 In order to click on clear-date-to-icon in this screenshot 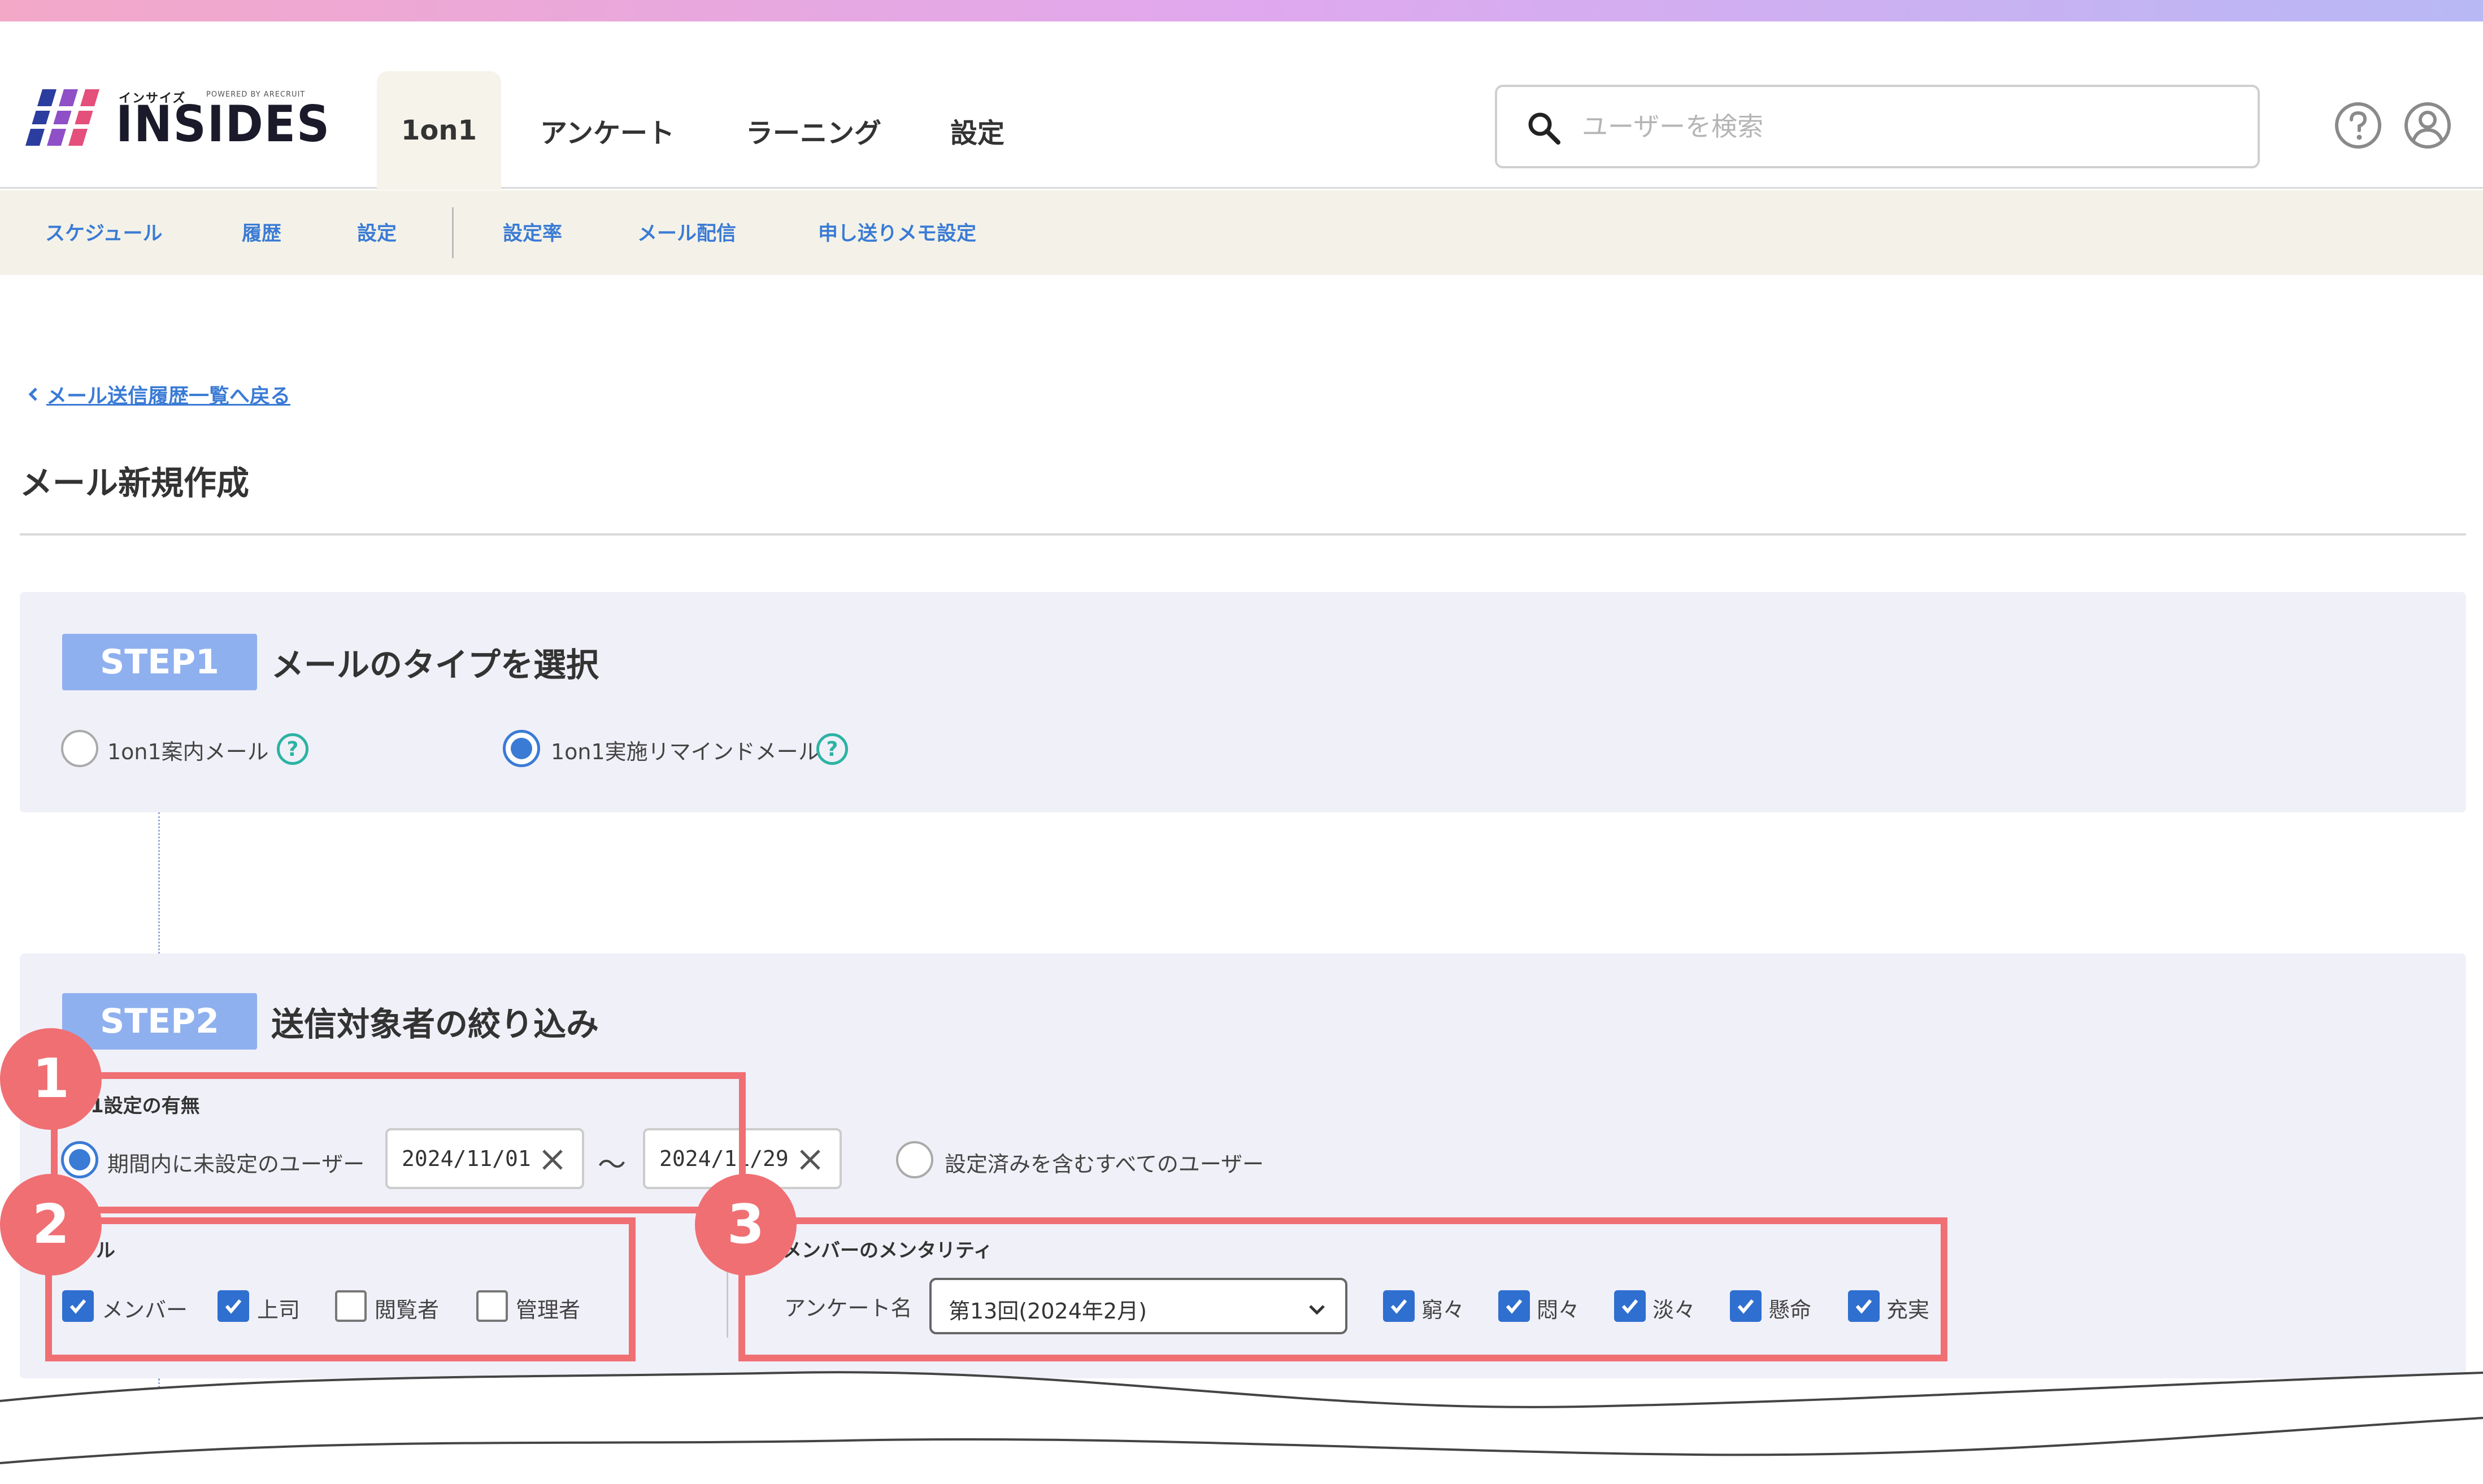, I will do `click(810, 1160)`.